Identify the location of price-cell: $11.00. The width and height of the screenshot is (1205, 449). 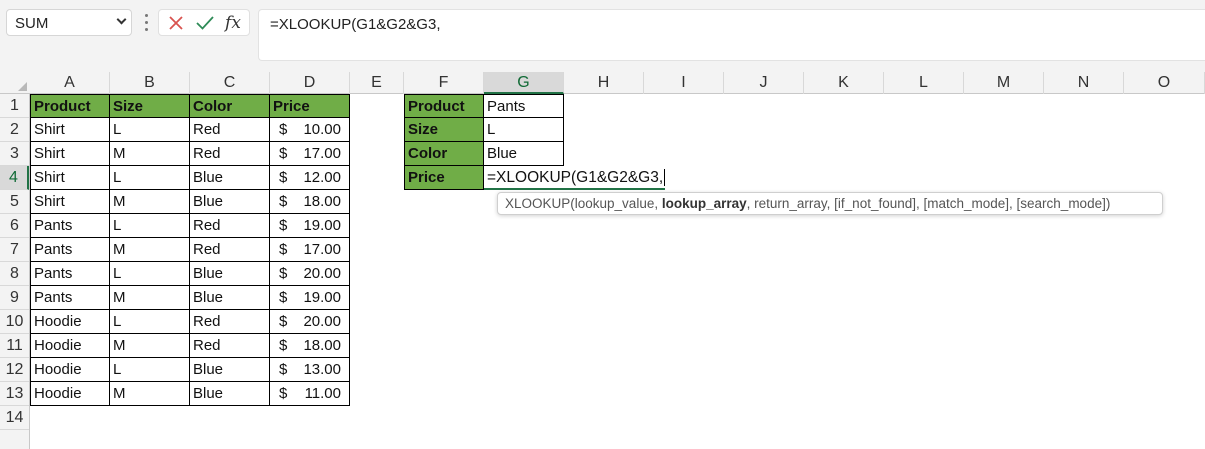
(310, 394).